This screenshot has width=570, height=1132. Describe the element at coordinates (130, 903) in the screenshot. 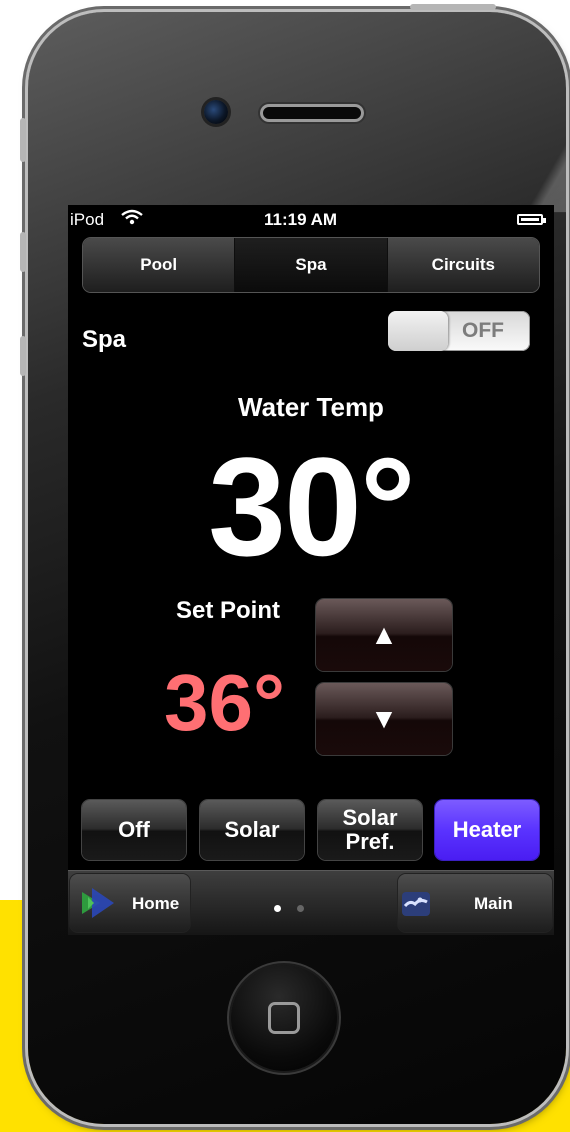

I see `home-button: Home` at that location.